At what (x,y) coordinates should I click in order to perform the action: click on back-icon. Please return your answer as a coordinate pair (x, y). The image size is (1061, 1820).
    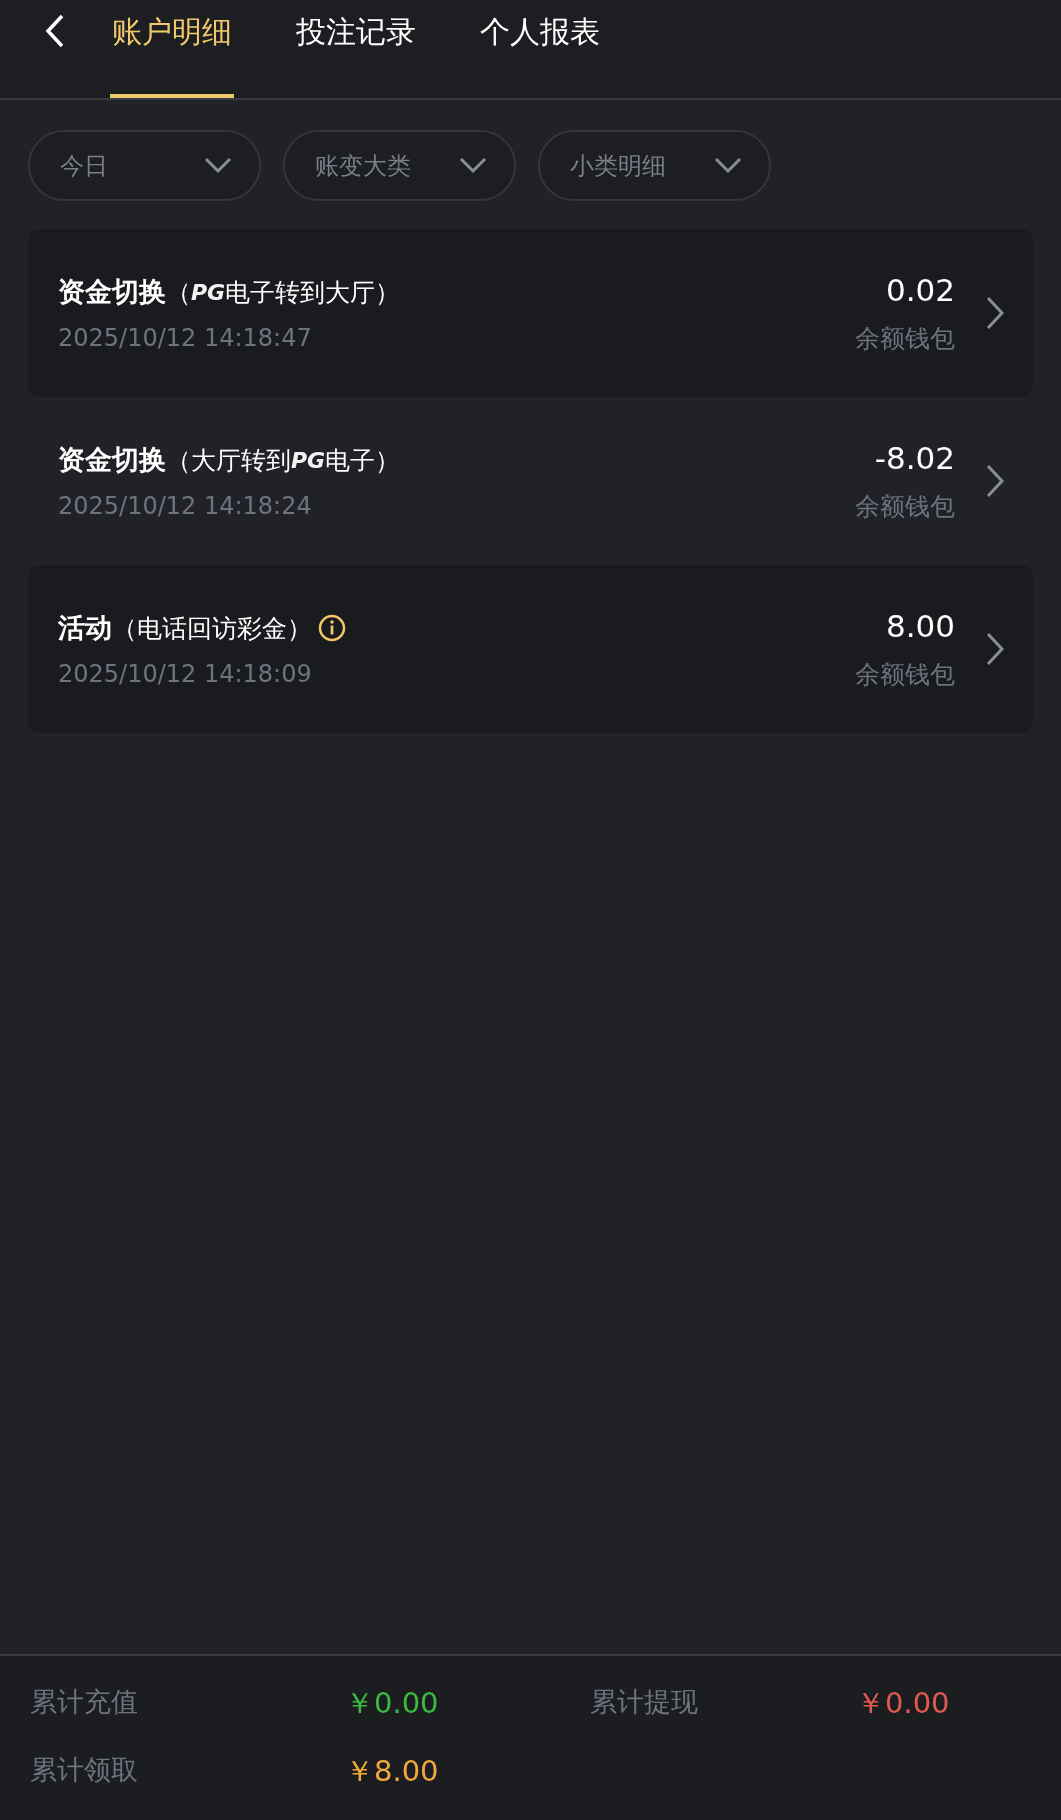
    Looking at the image, I should click on (55, 31).